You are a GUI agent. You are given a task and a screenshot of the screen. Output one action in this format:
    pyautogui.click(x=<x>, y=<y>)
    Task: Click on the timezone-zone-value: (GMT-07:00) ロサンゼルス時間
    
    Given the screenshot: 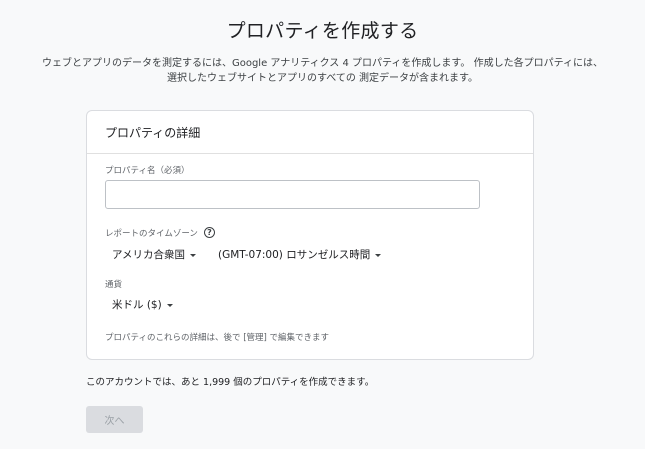 What is the action you would take?
    pyautogui.click(x=294, y=255)
    